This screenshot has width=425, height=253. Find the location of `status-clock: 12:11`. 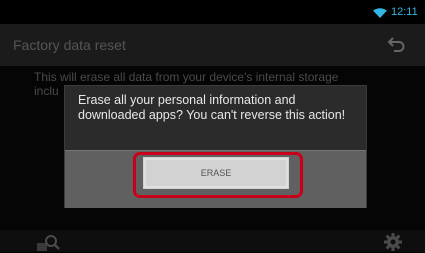

status-clock: 12:11 is located at coordinates (404, 12).